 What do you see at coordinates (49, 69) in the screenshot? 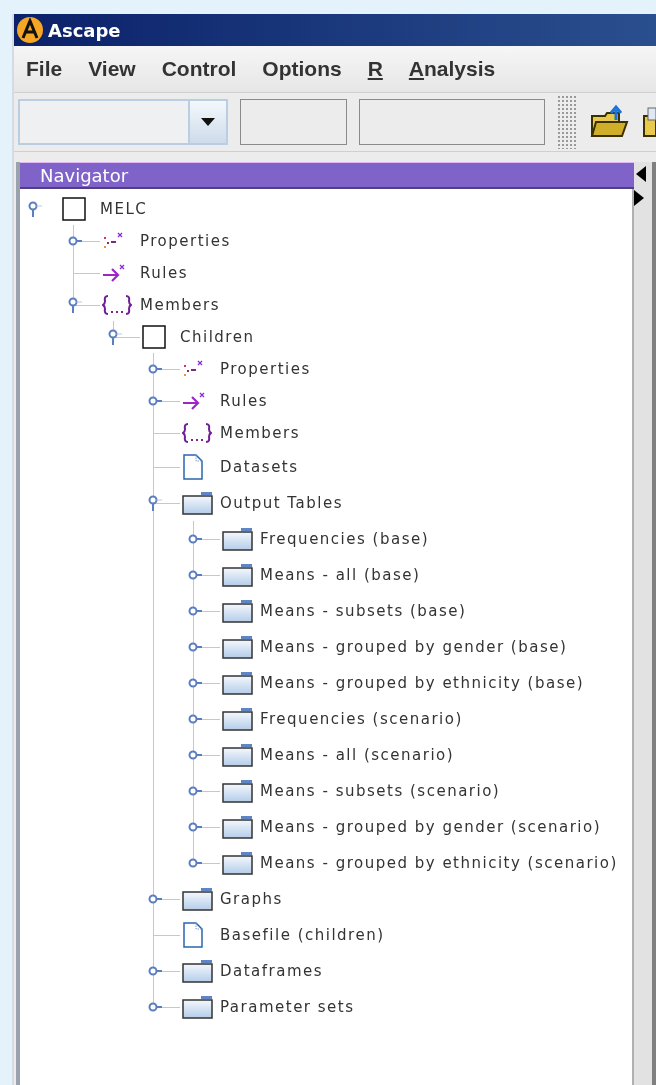
I see `menu-item: File` at bounding box center [49, 69].